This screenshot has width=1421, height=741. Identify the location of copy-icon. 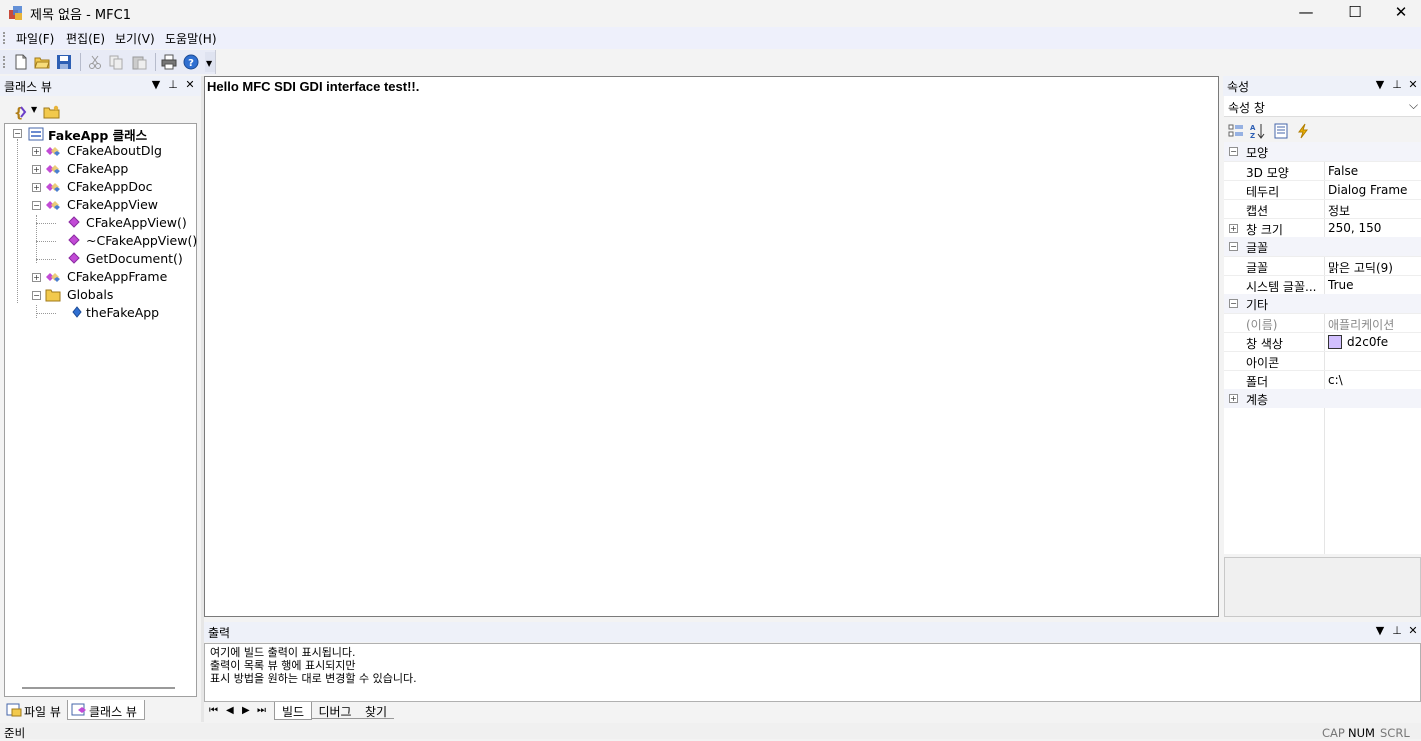
(116, 62).